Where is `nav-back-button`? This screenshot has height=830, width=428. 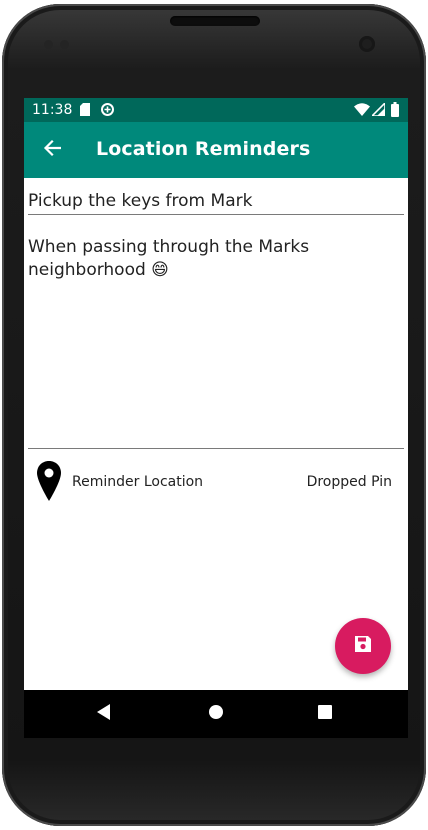 nav-back-button is located at coordinates (104, 714).